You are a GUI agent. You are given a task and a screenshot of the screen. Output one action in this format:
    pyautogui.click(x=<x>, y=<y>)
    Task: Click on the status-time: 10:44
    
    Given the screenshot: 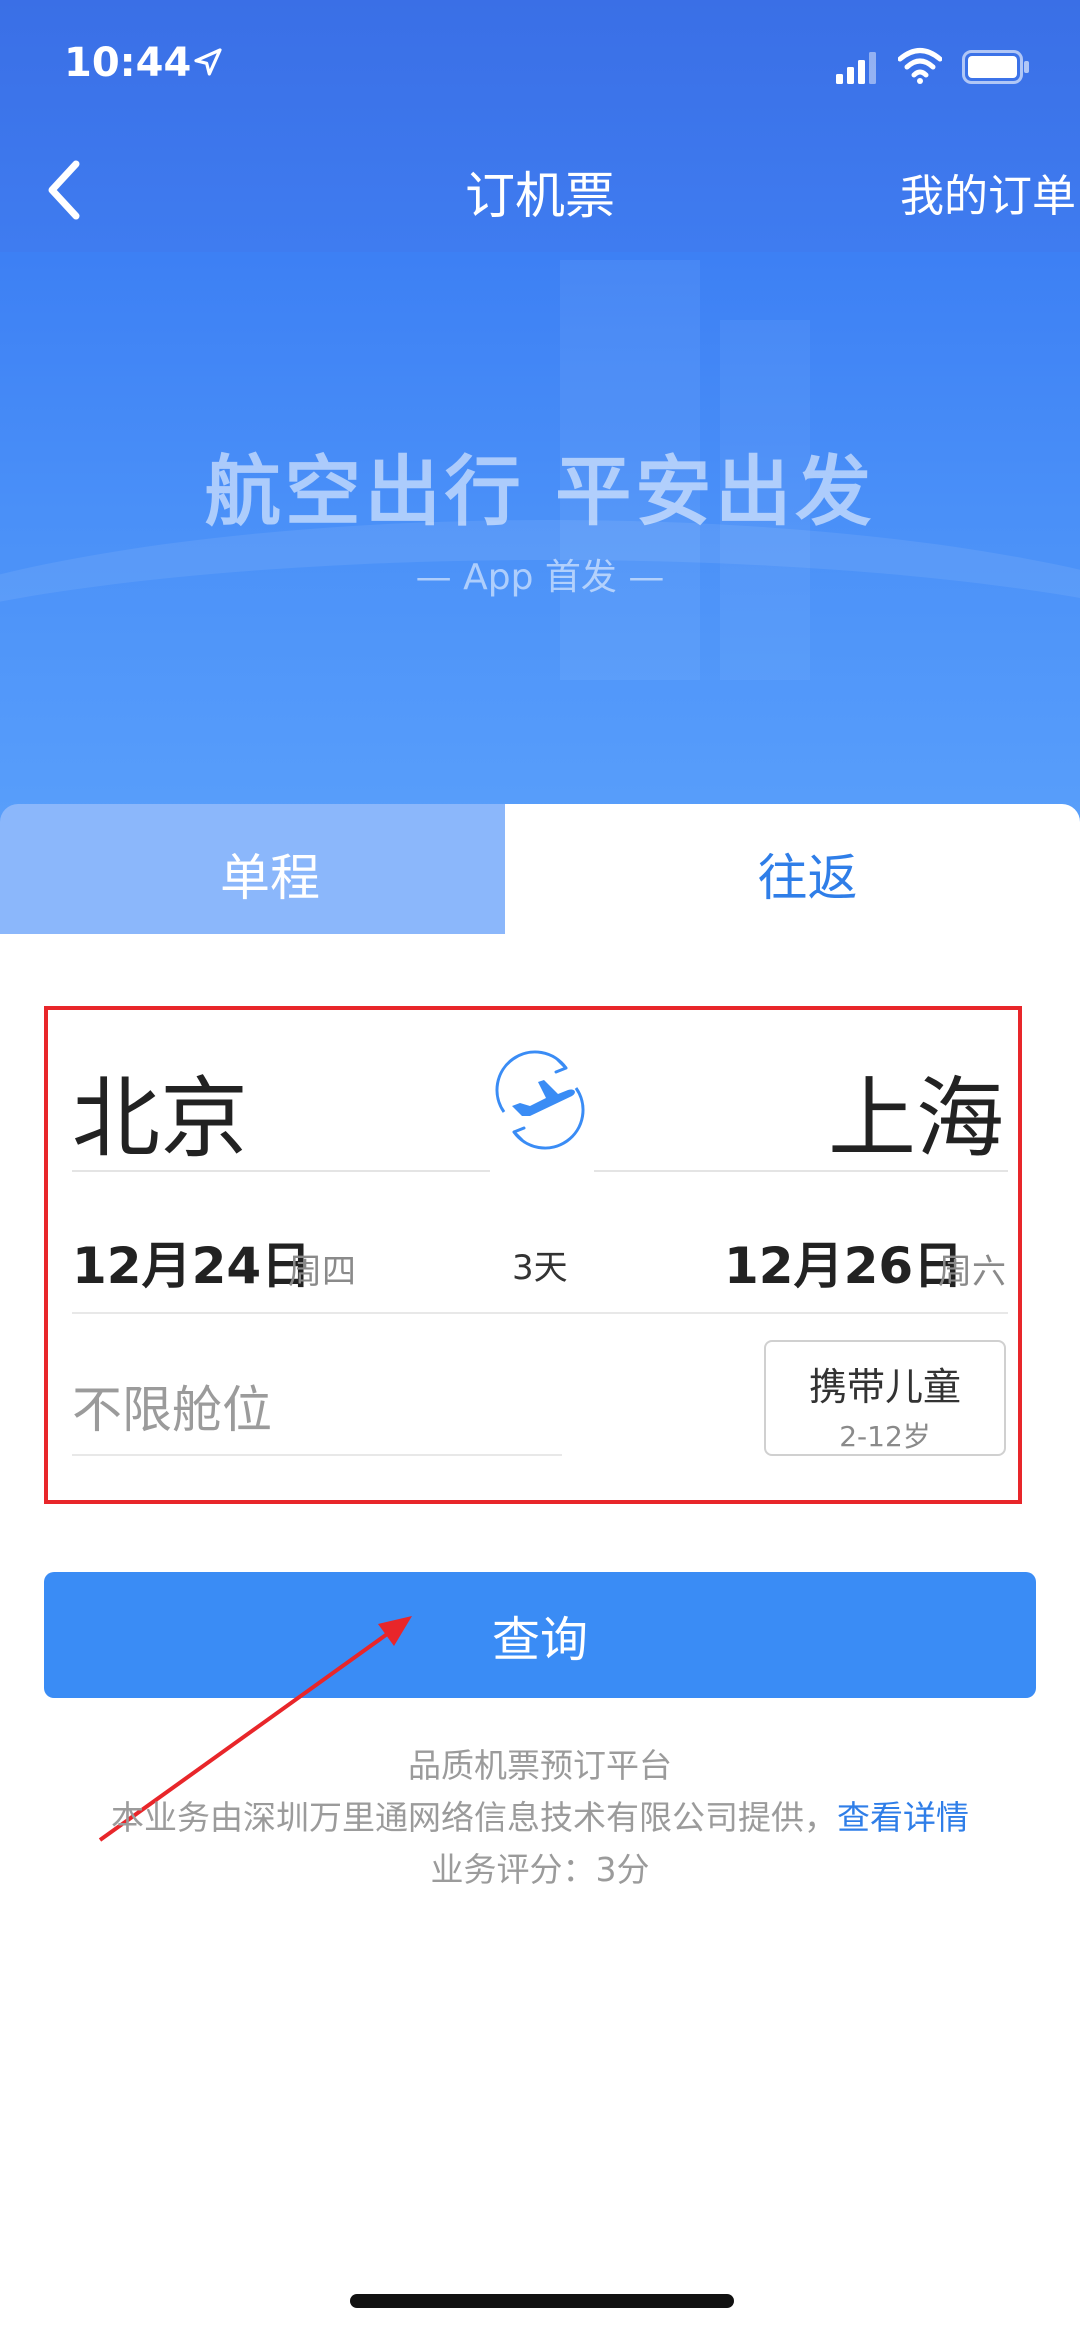 What is the action you would take?
    pyautogui.click(x=128, y=63)
    